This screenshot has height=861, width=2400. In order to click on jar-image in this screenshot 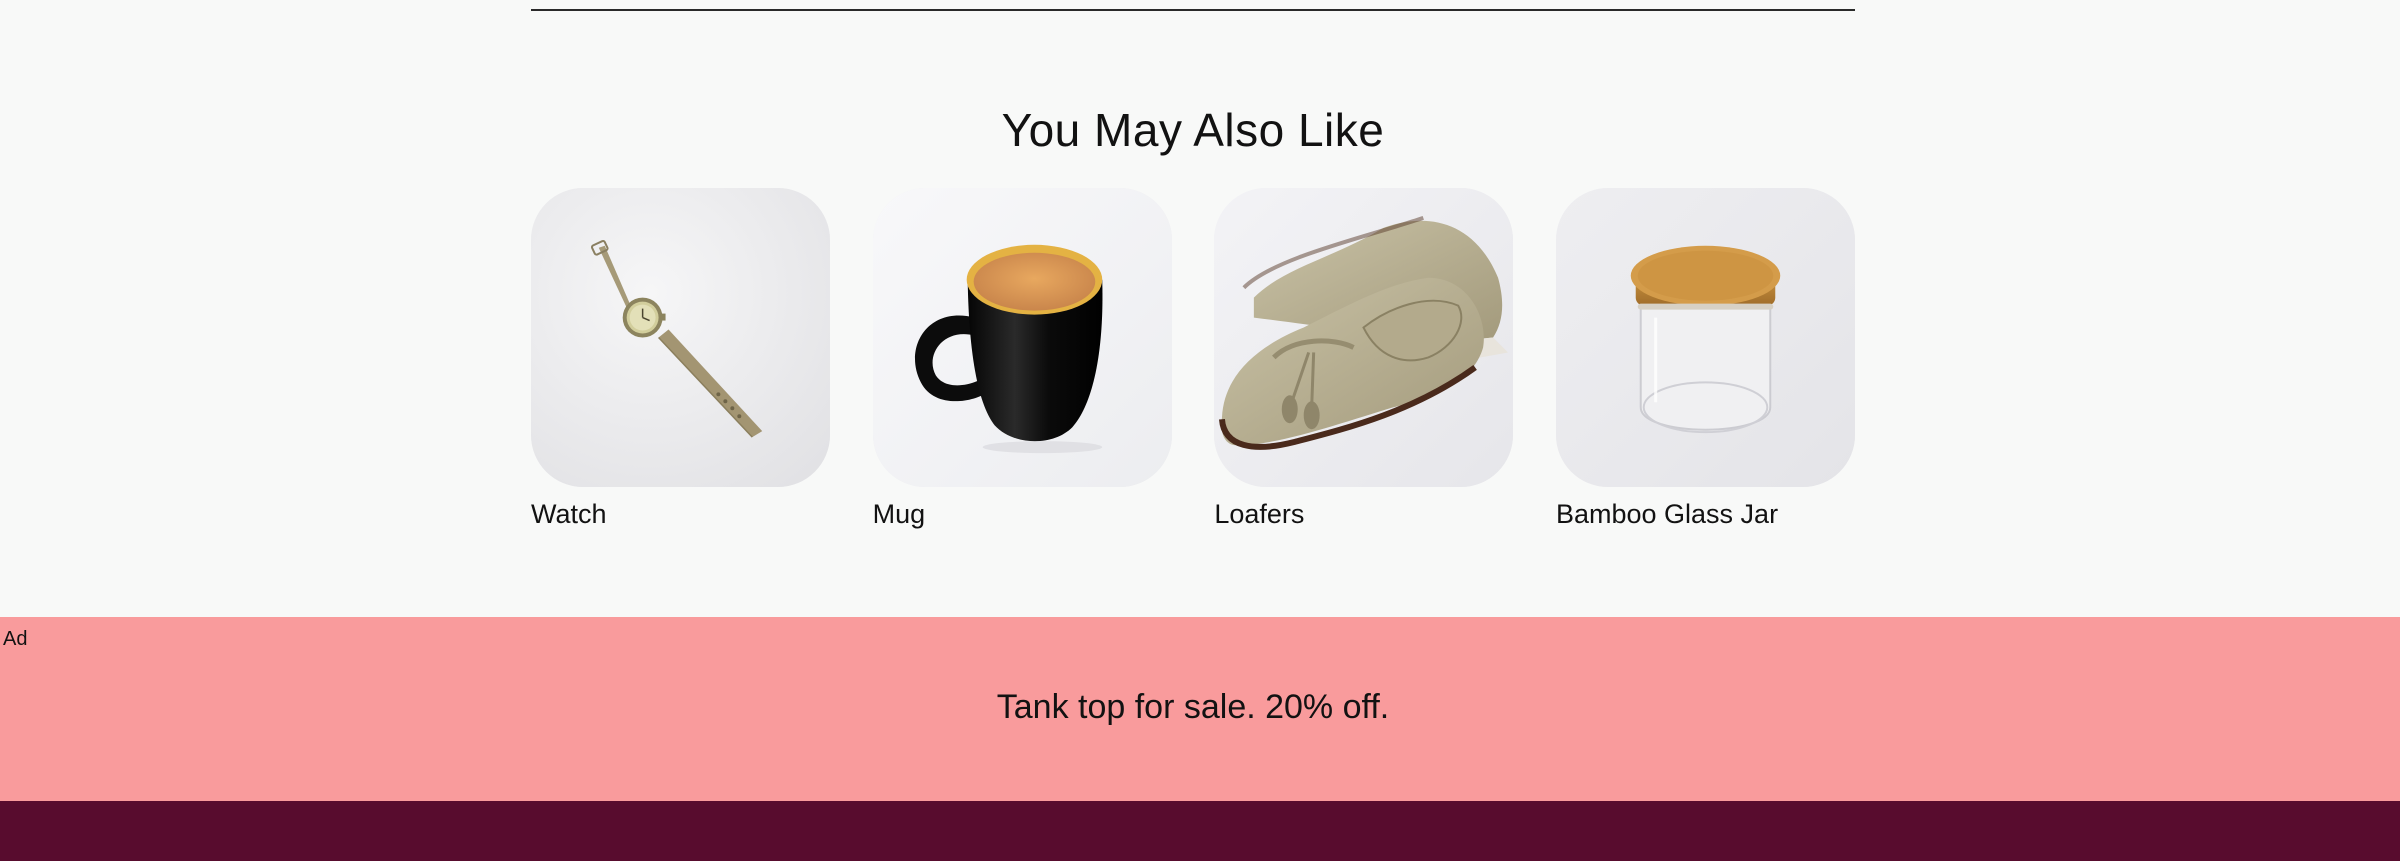, I will do `click(1705, 337)`.